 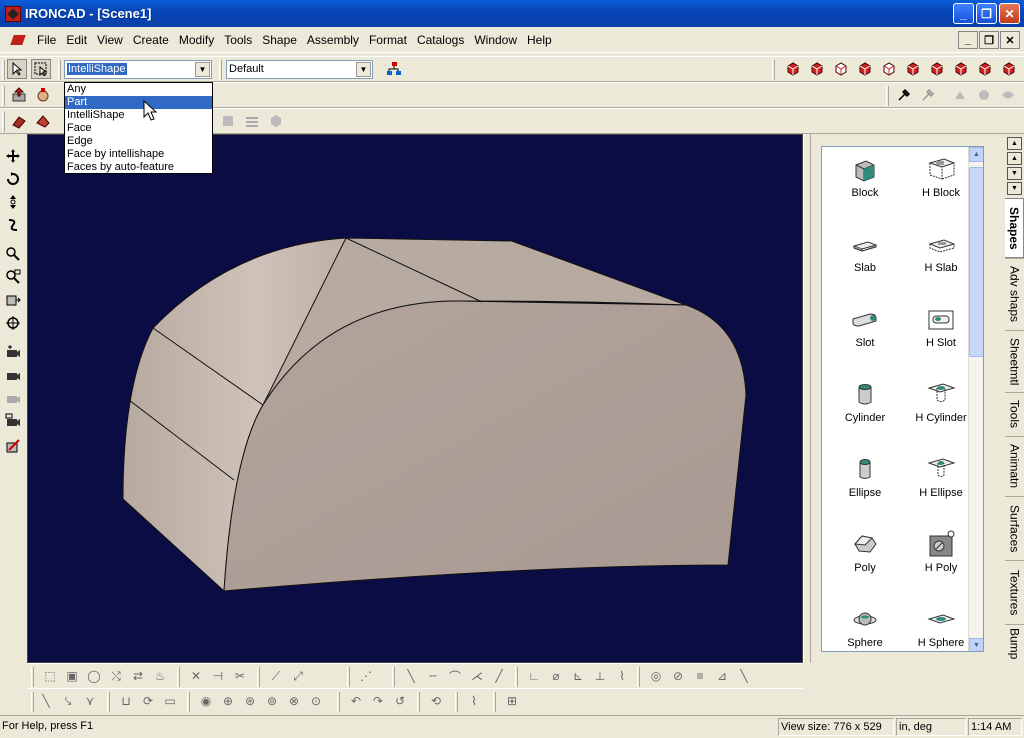 What do you see at coordinates (13, 375) in the screenshot?
I see `camera-orbit-button` at bounding box center [13, 375].